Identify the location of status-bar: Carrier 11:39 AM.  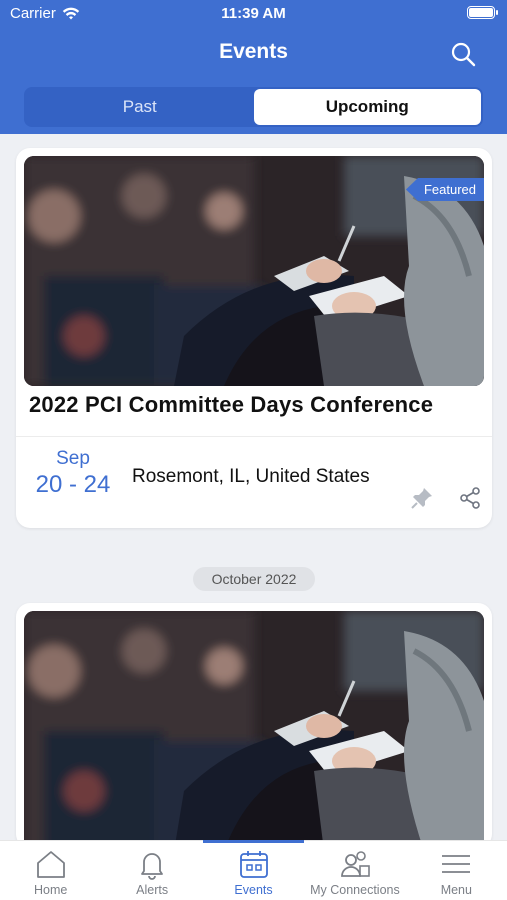
(253, 14).